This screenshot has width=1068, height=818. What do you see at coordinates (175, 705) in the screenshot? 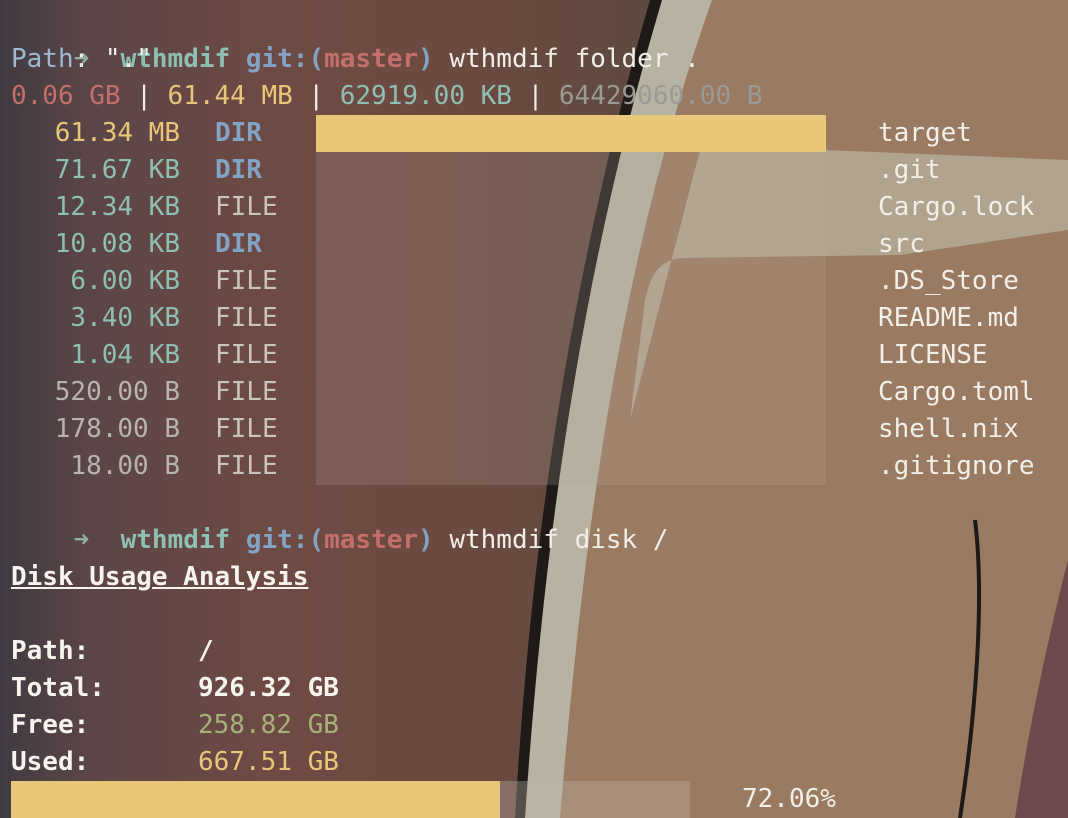
I see `disk-free-row: Free: 258.82 GB` at bounding box center [175, 705].